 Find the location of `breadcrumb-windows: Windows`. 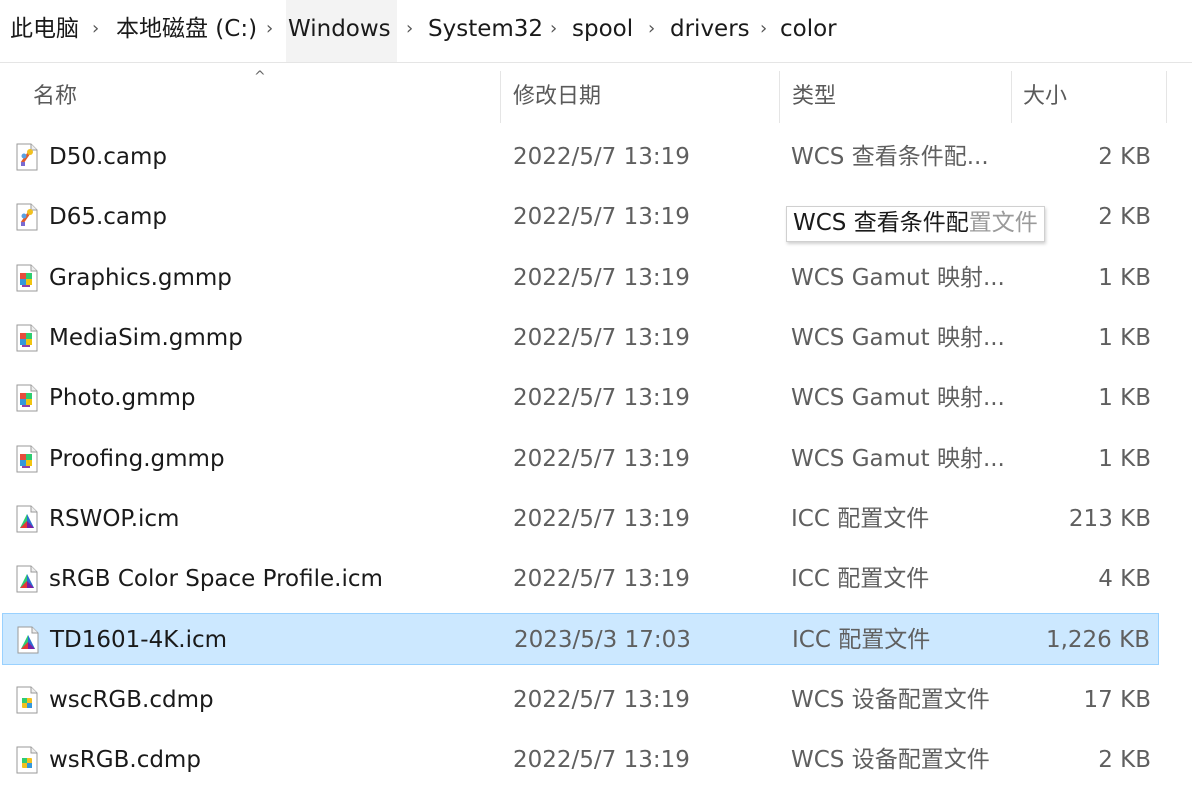

breadcrumb-windows: Windows is located at coordinates (341, 31).